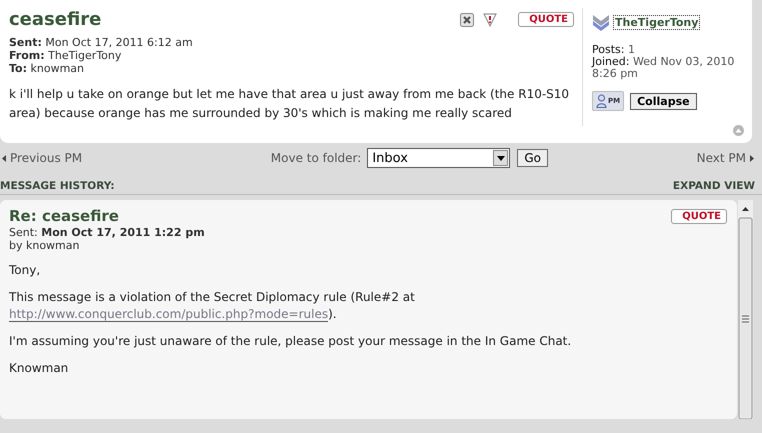 Image resolution: width=762 pixels, height=433 pixels. I want to click on section-heading: MESSAGE HISTORY:, so click(57, 186).